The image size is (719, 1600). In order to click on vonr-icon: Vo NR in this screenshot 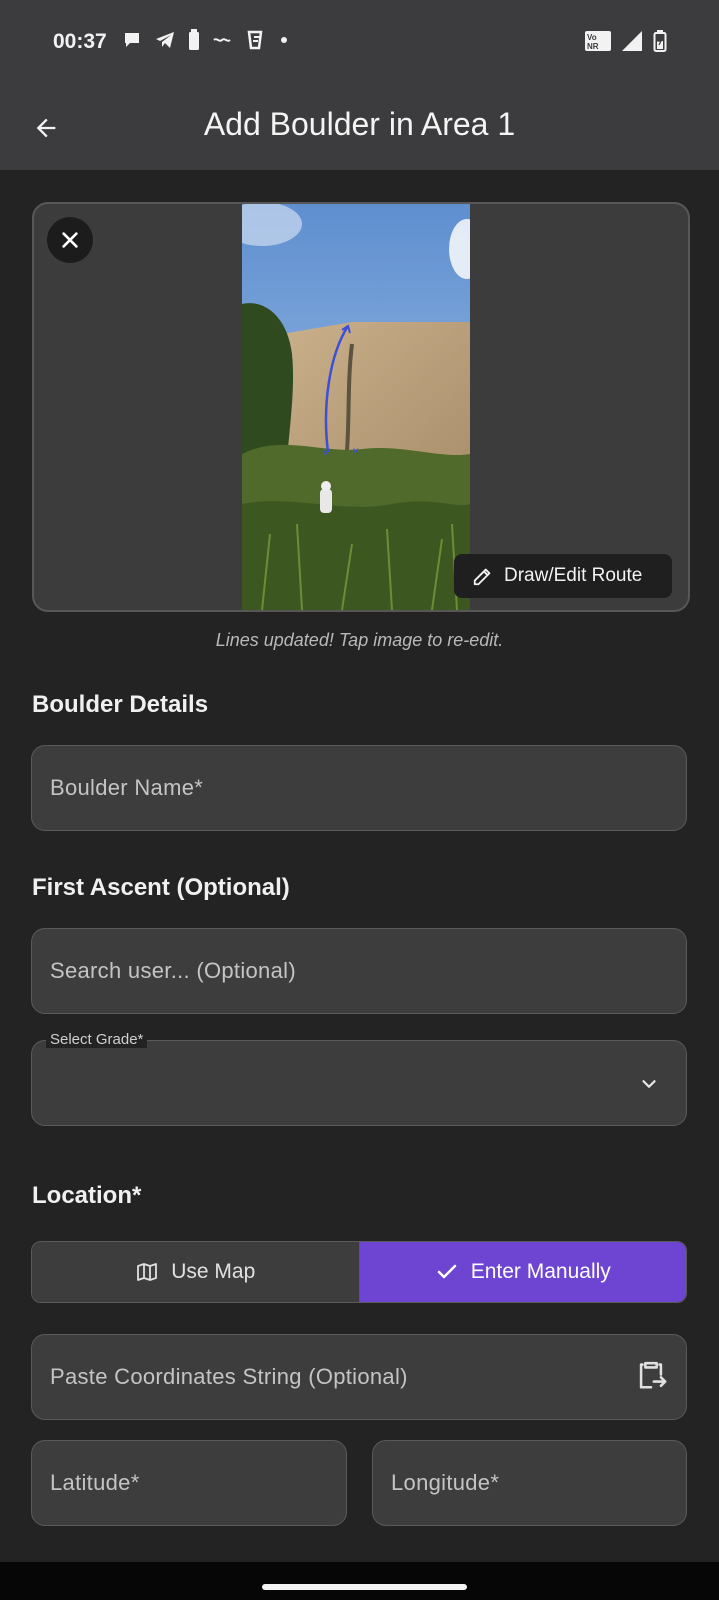, I will do `click(598, 41)`.